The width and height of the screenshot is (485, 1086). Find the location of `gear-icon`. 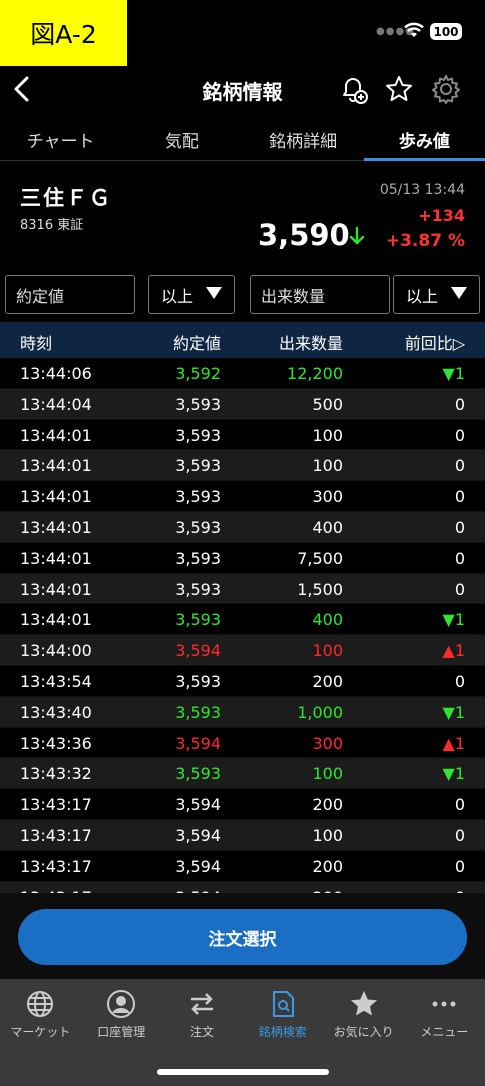

gear-icon is located at coordinates (446, 89).